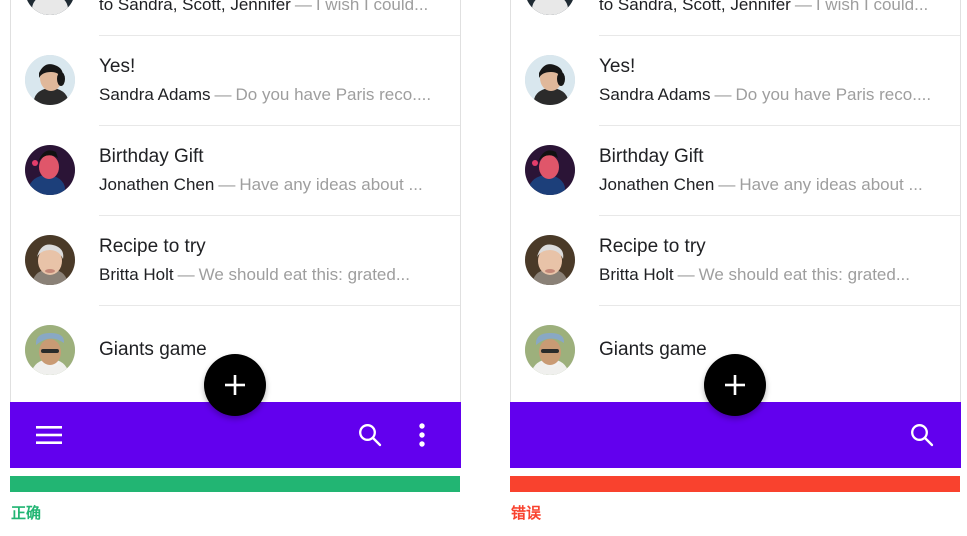  What do you see at coordinates (26, 513) in the screenshot?
I see `verdict-label-correct: 正确` at bounding box center [26, 513].